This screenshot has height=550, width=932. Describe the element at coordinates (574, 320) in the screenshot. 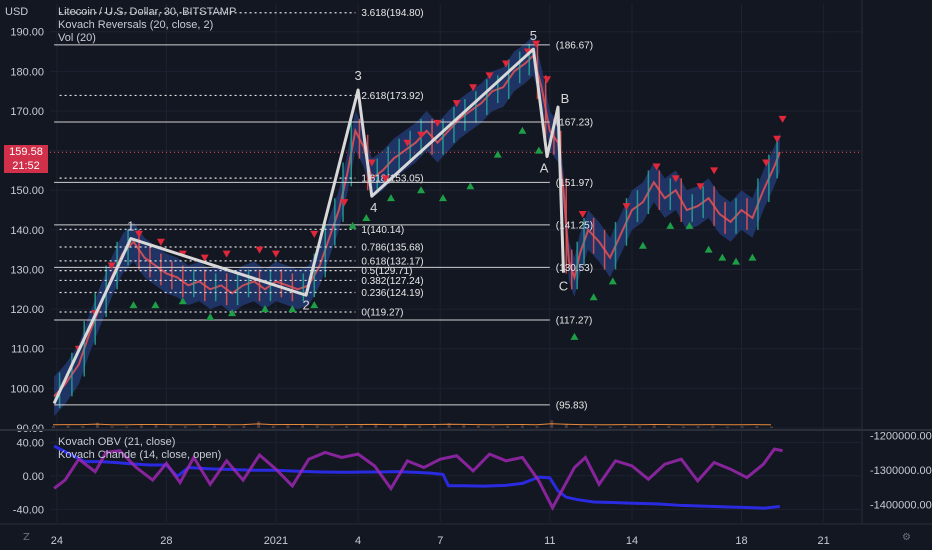

I see `horizontal-level-label: (117.27)` at that location.